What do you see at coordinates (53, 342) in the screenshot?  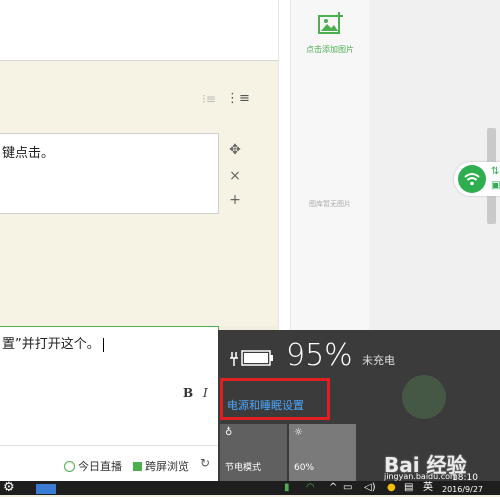 I see `text-block-2-content: 置”并打开这个。` at bounding box center [53, 342].